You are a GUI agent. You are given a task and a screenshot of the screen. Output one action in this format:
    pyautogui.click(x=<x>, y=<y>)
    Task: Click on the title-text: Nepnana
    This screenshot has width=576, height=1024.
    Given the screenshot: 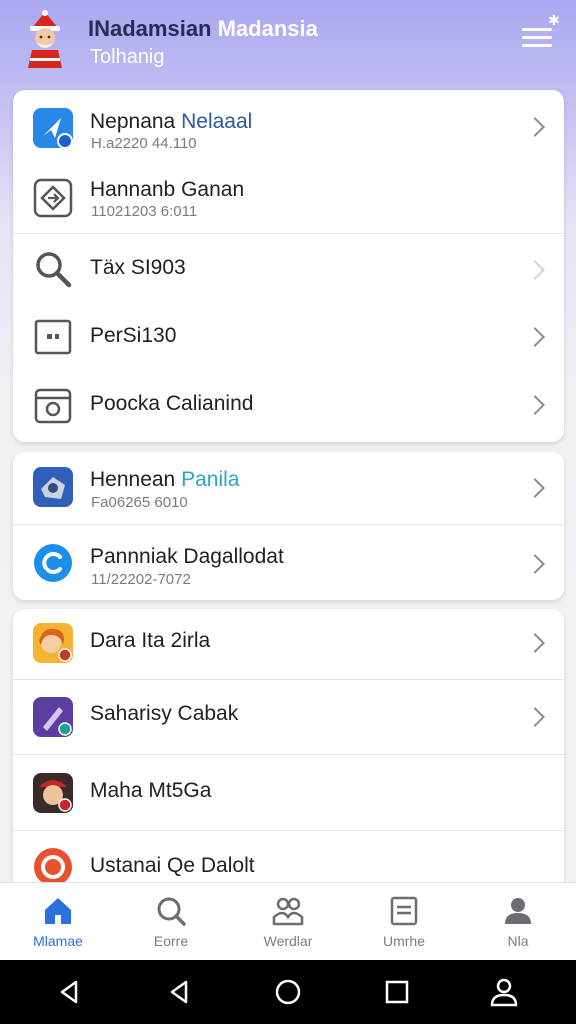 What is the action you would take?
    pyautogui.click(x=133, y=121)
    